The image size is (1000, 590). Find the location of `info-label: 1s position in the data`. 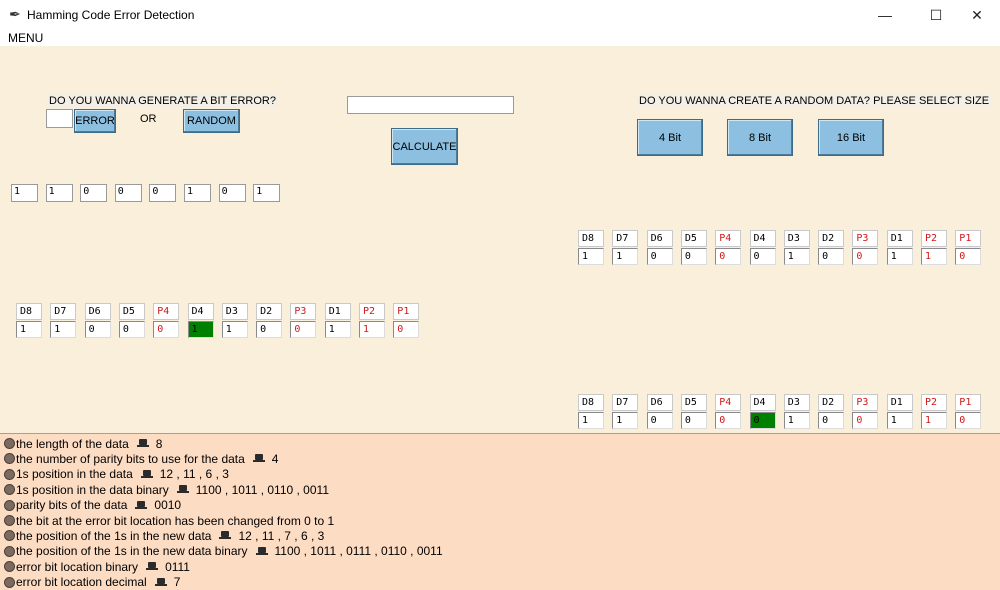

info-label: 1s position in the data is located at coordinates (74, 474).